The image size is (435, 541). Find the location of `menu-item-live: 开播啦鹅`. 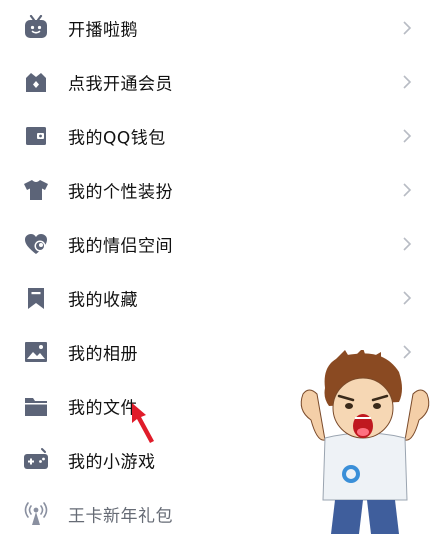

menu-item-live: 开播啦鹅 is located at coordinates (217, 28).